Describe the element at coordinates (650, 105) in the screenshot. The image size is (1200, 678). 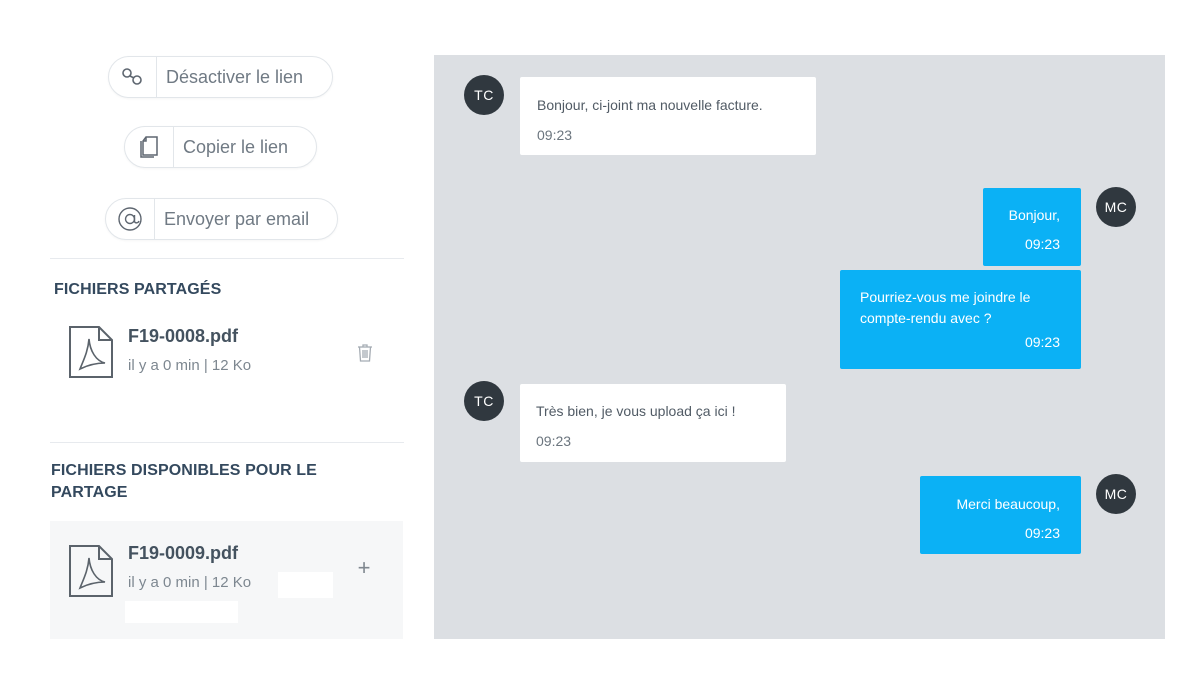
I see `message-text: Bonjour, ci-joint ma nouvelle facture.` at that location.